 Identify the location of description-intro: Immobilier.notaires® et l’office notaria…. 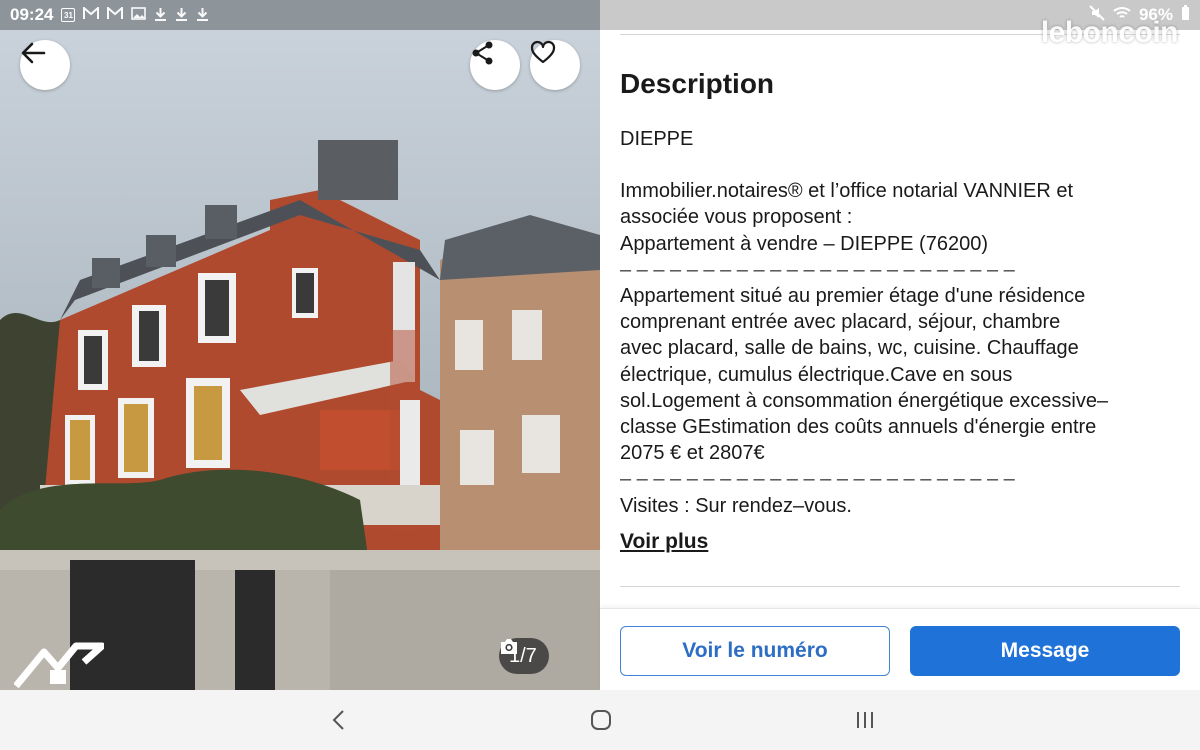
(847, 217).